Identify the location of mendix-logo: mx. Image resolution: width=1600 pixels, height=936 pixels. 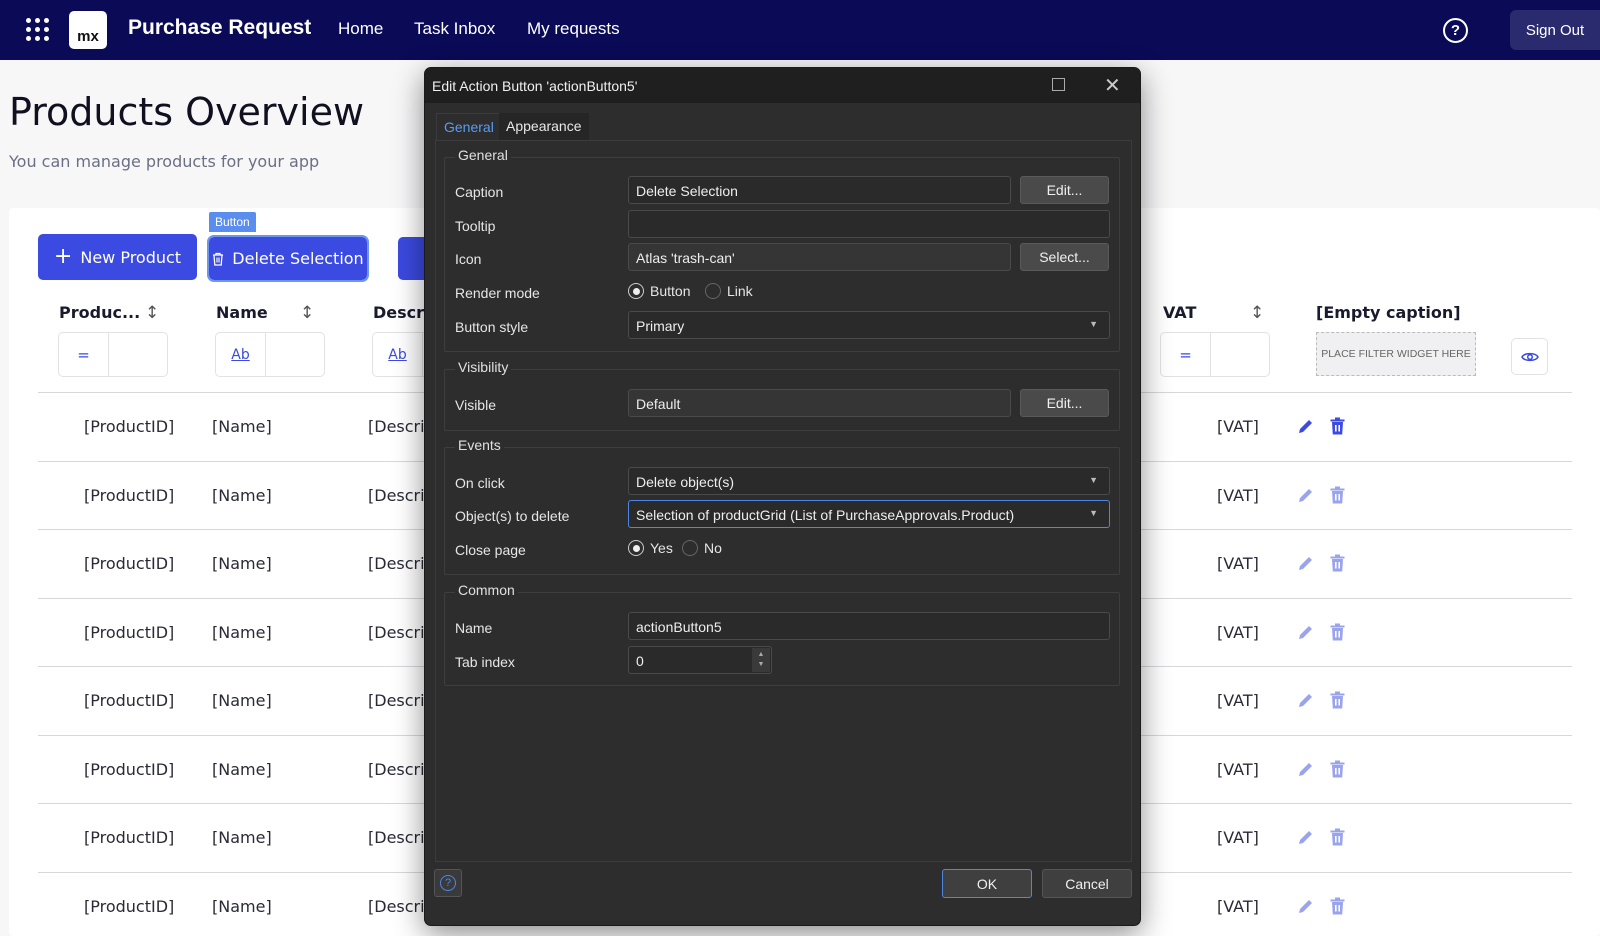
(88, 30).